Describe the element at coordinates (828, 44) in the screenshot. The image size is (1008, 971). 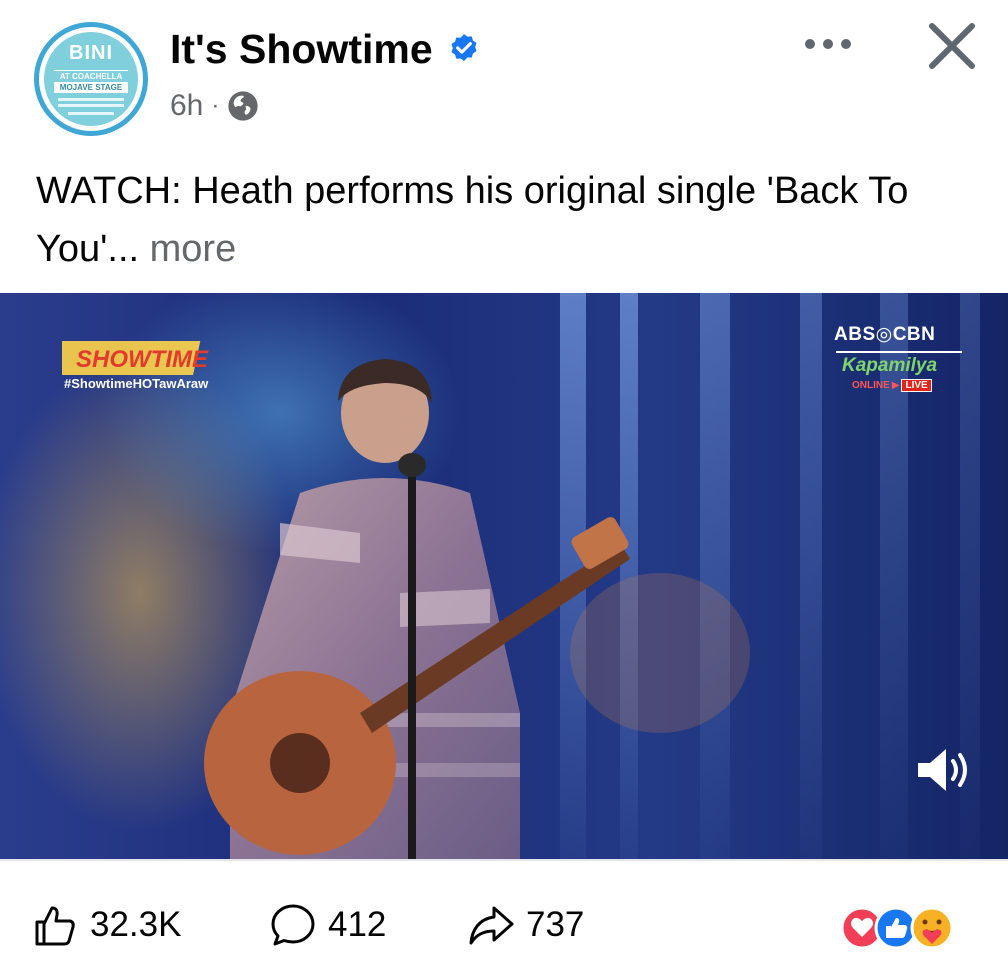
I see `more-options-icon` at that location.